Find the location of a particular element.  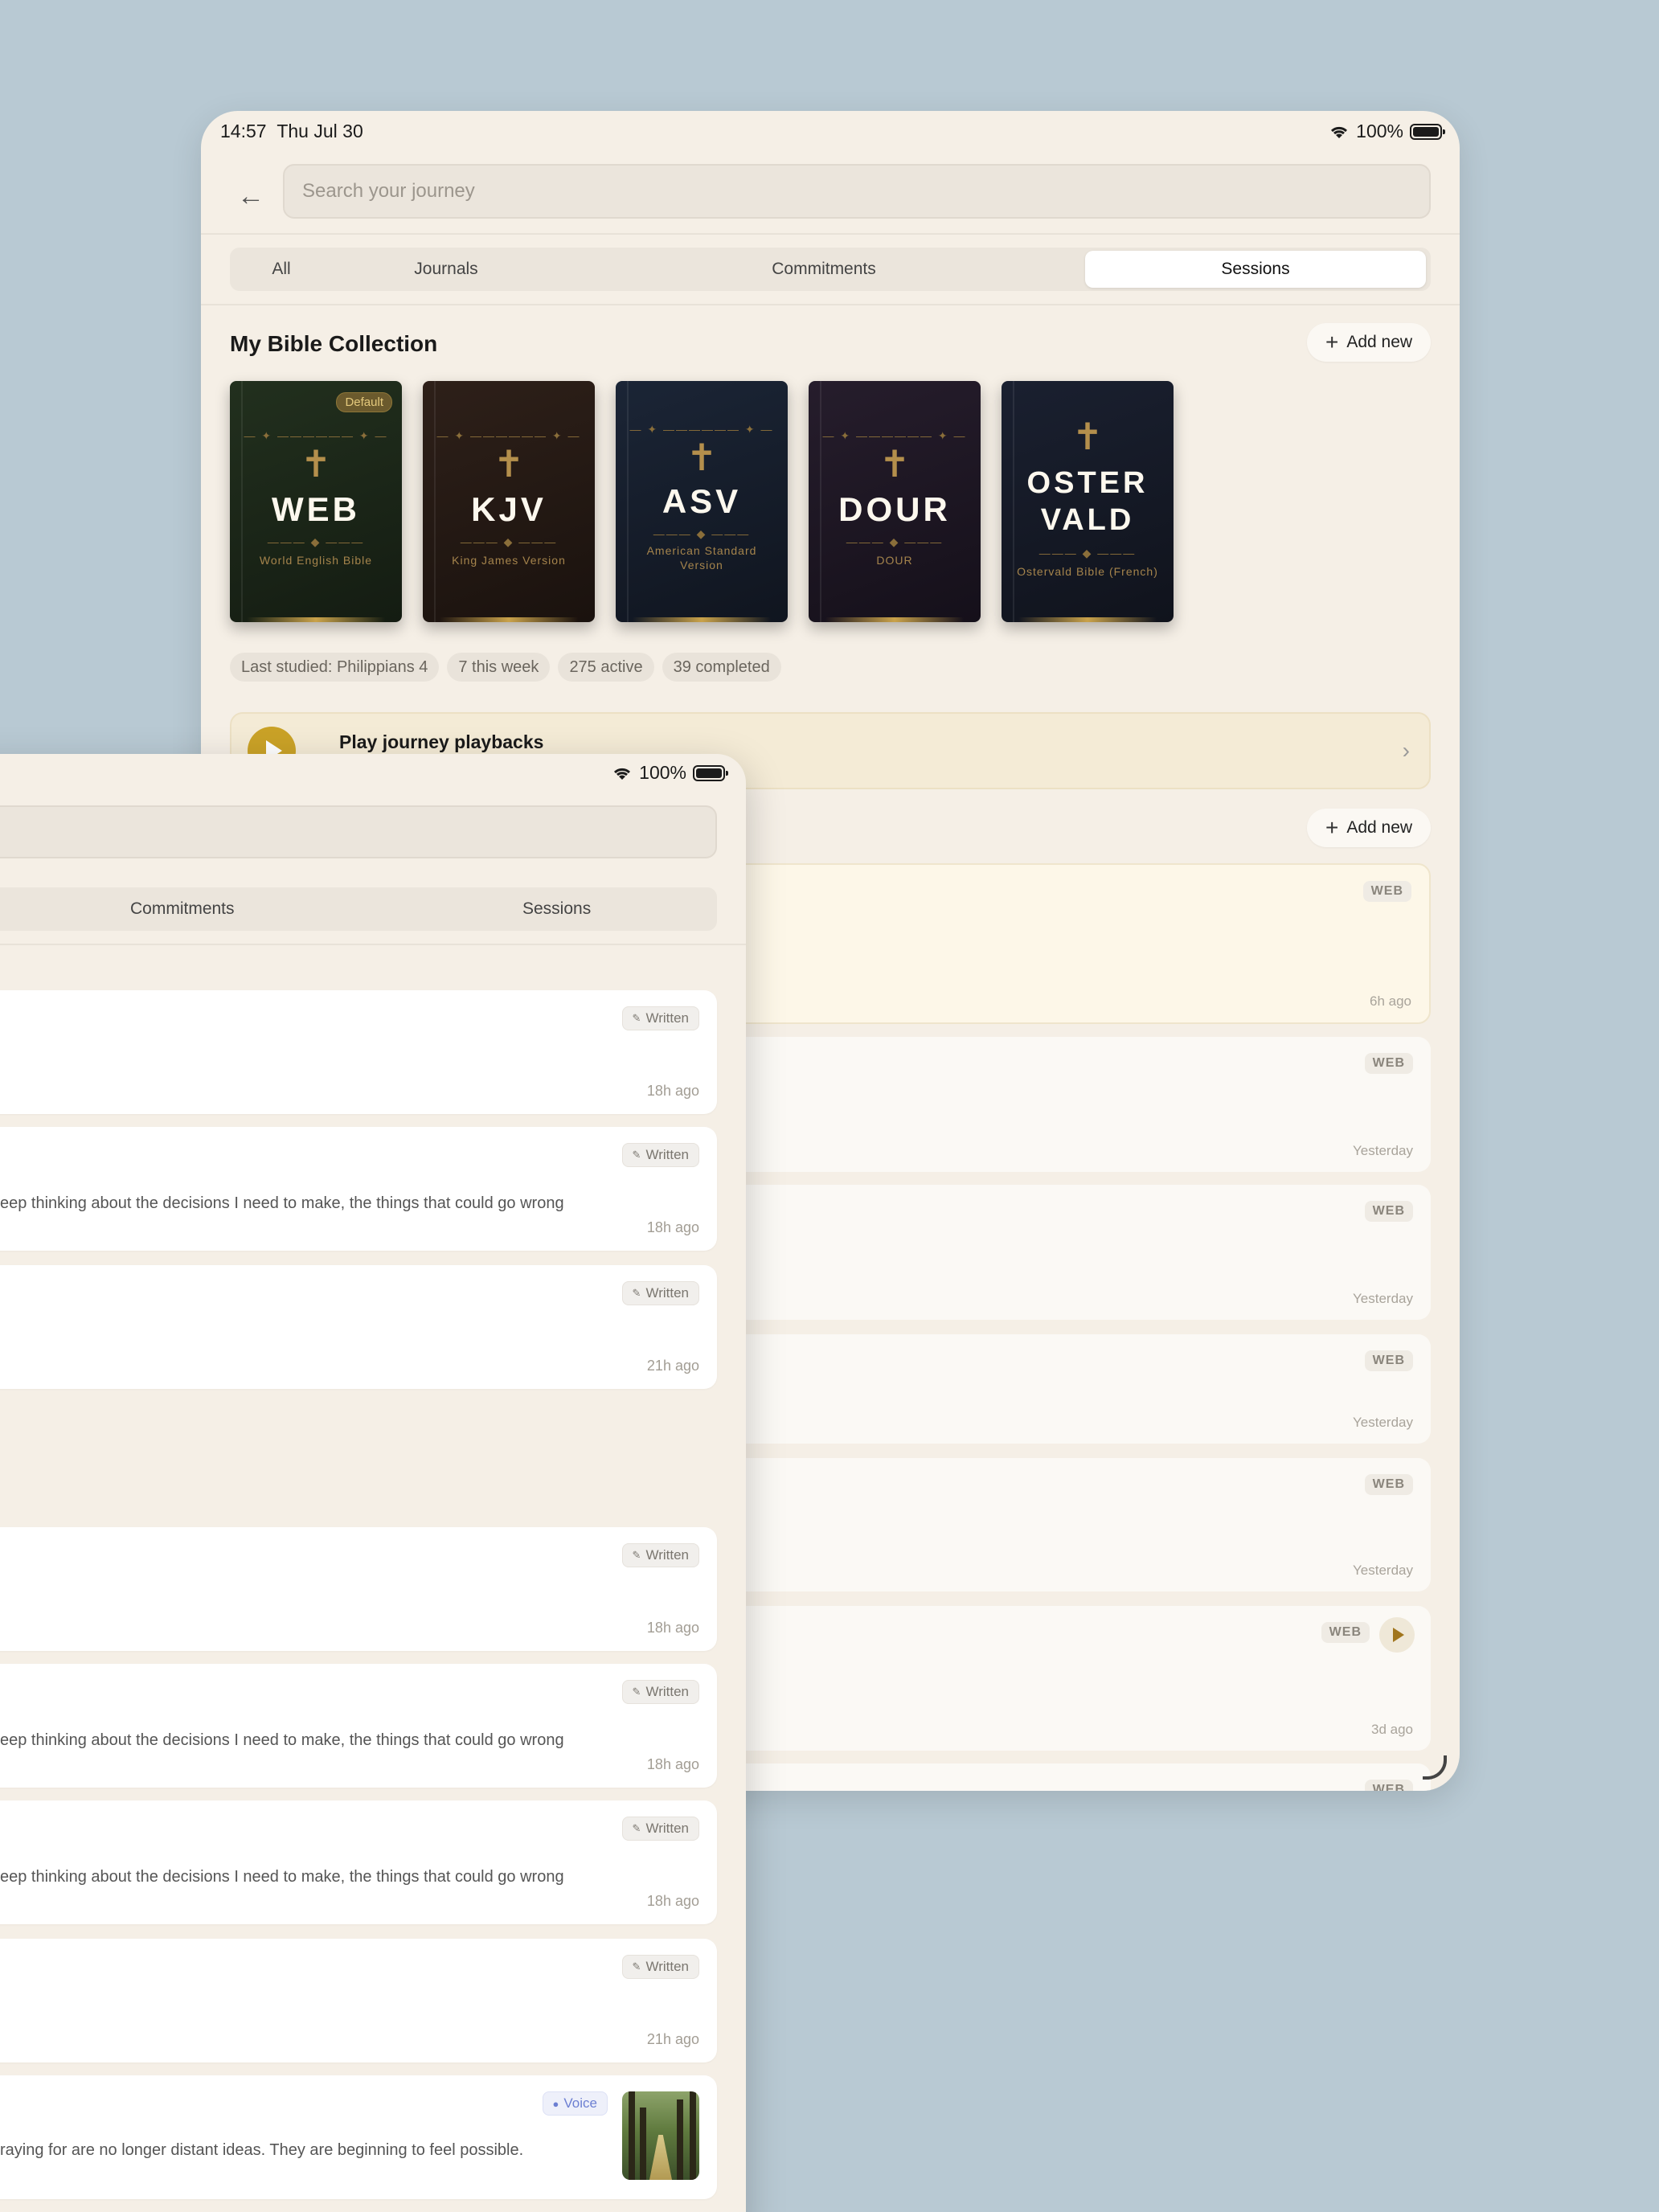

session-time: 6h ago is located at coordinates (1390, 1001).